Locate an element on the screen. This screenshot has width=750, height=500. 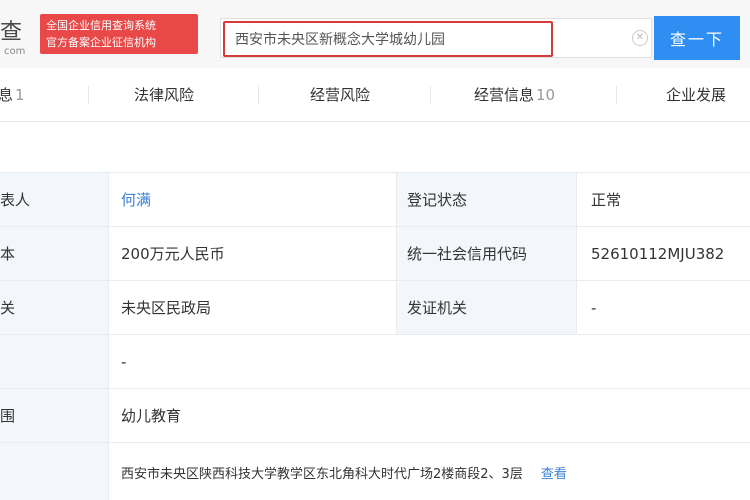
credit-code-value: 52610112MJU382 is located at coordinates (663, 253).